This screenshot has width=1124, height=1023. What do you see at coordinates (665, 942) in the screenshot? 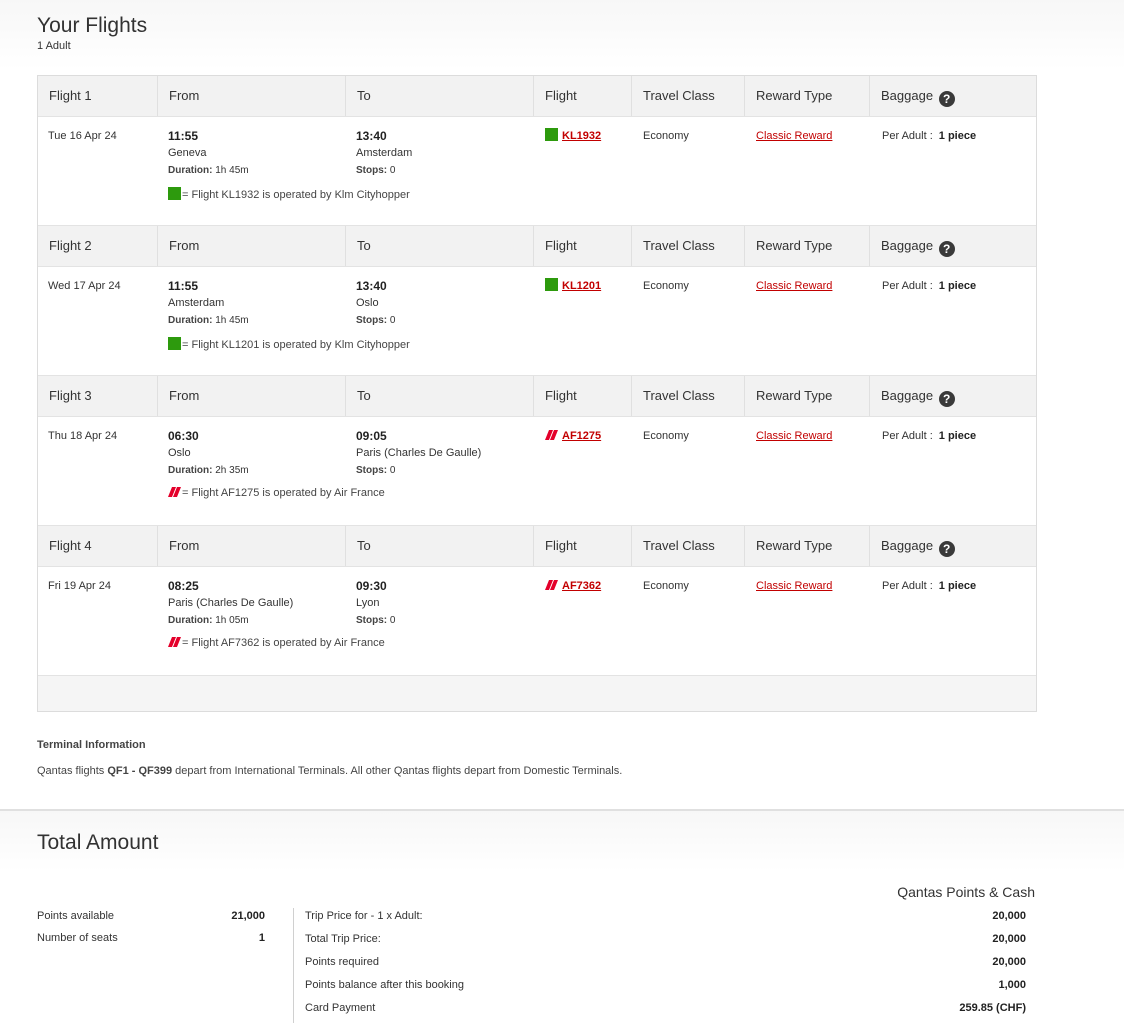
I see `price-row: Total Trip Price: 20,000` at bounding box center [665, 942].